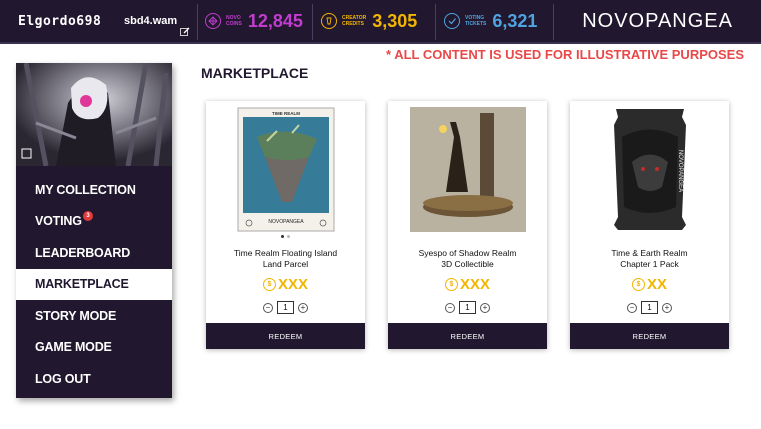 Image resolution: width=761 pixels, height=429 pixels. Describe the element at coordinates (255, 73) in the screenshot. I see `page-title: MARKETPLACE` at that location.